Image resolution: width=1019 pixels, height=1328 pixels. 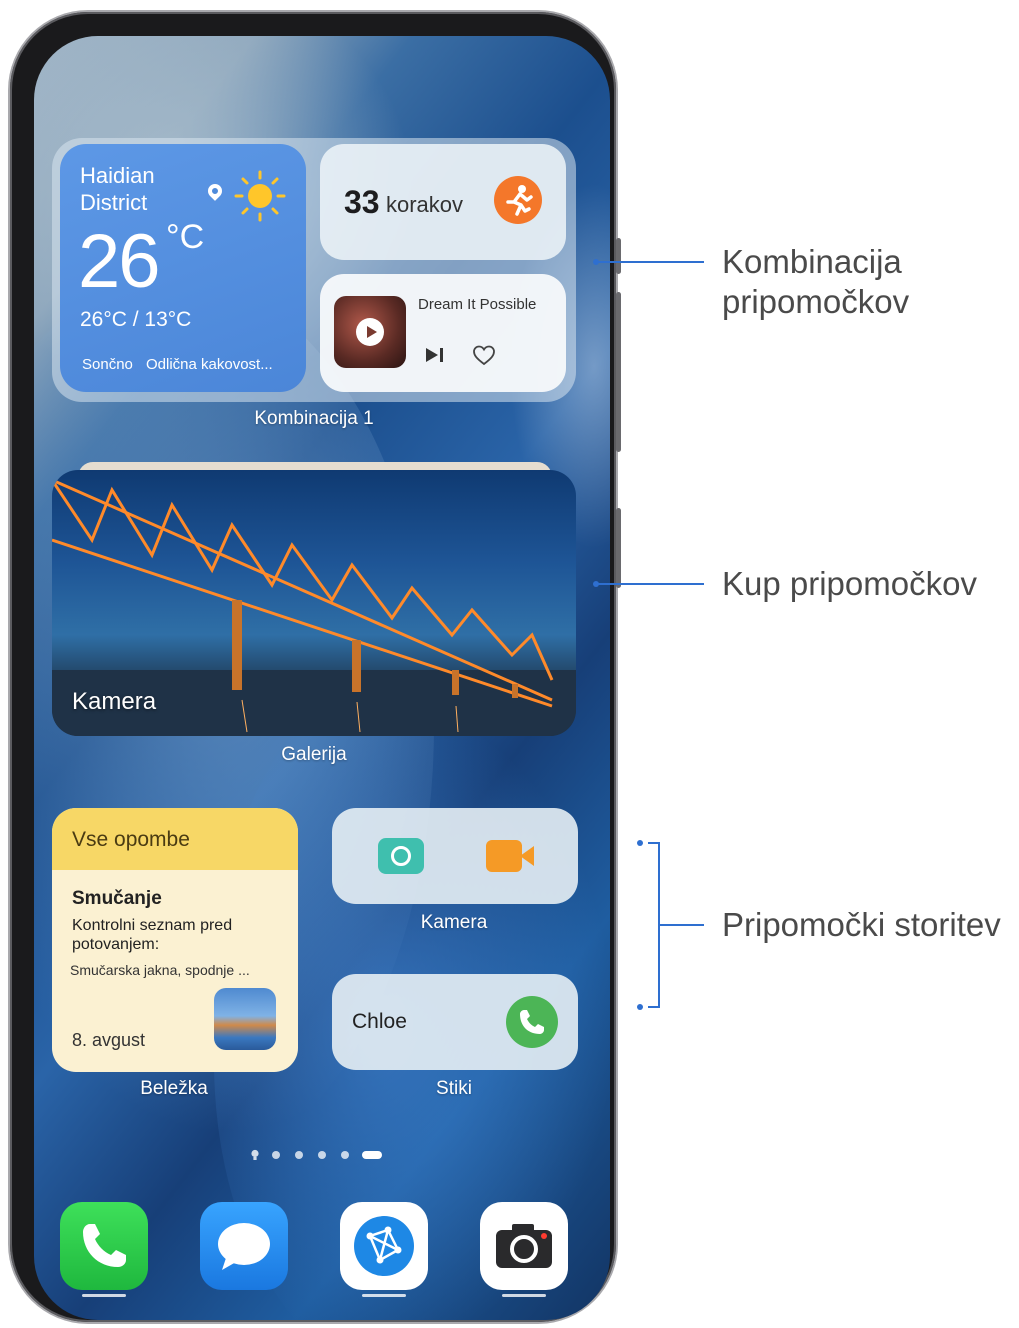 What do you see at coordinates (477, 304) in the screenshot?
I see `song-title: Dream It Possible` at bounding box center [477, 304].